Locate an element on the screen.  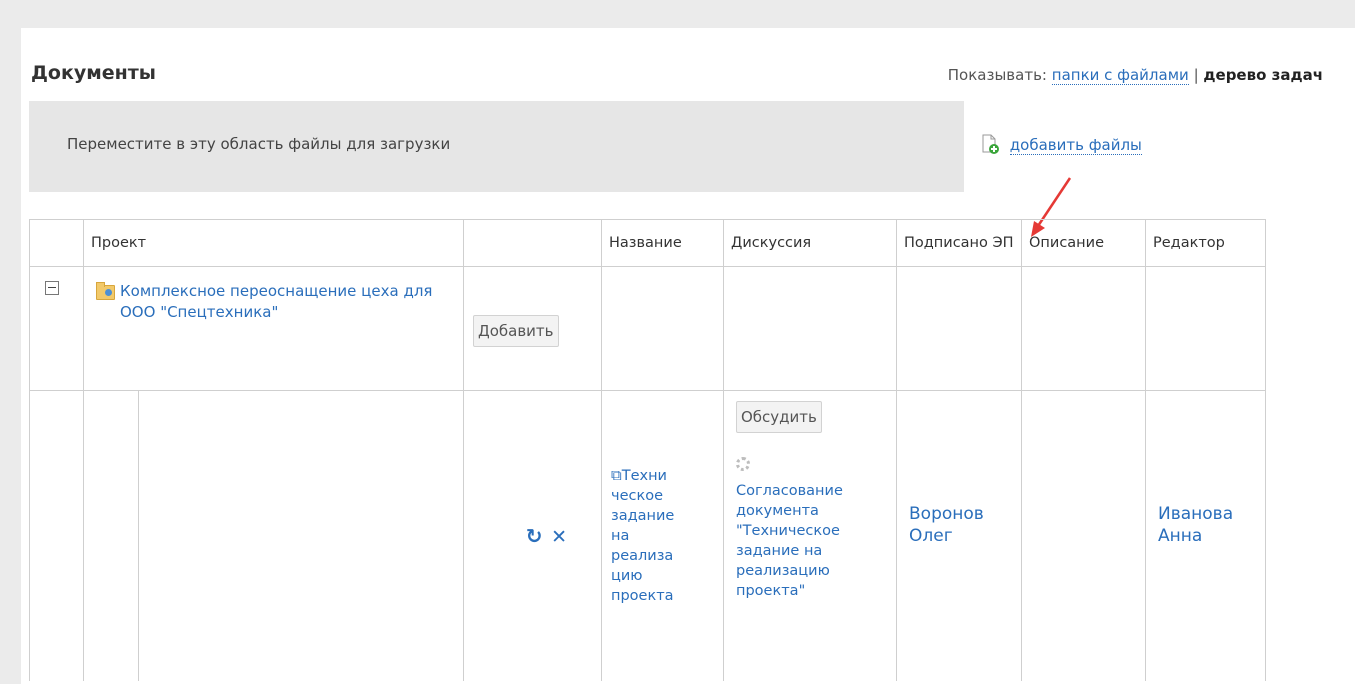
col-signed: Подписано ЭП is located at coordinates (959, 243).